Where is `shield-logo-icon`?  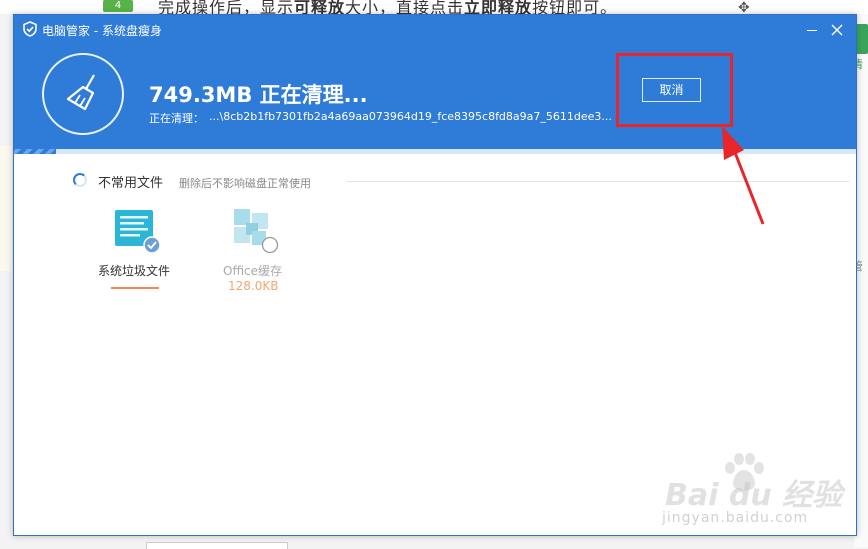 shield-logo-icon is located at coordinates (30, 29).